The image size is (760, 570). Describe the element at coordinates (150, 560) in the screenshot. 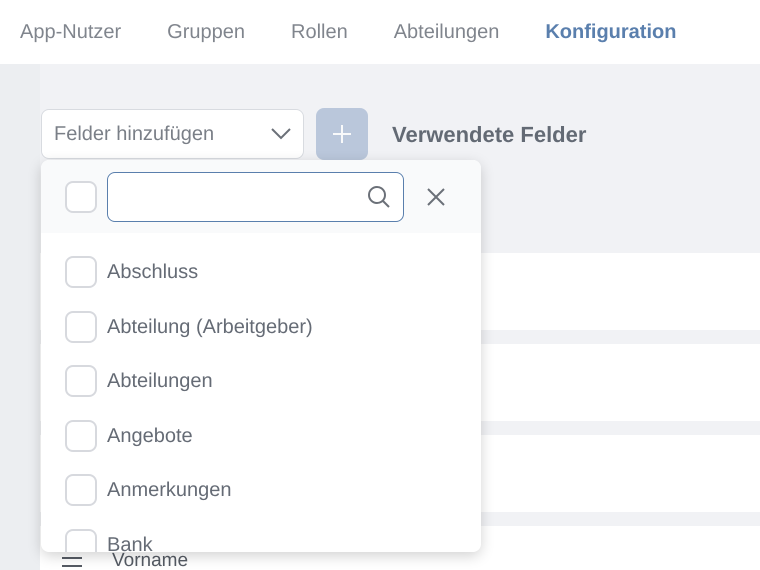

I see `field-label: Vorname` at that location.